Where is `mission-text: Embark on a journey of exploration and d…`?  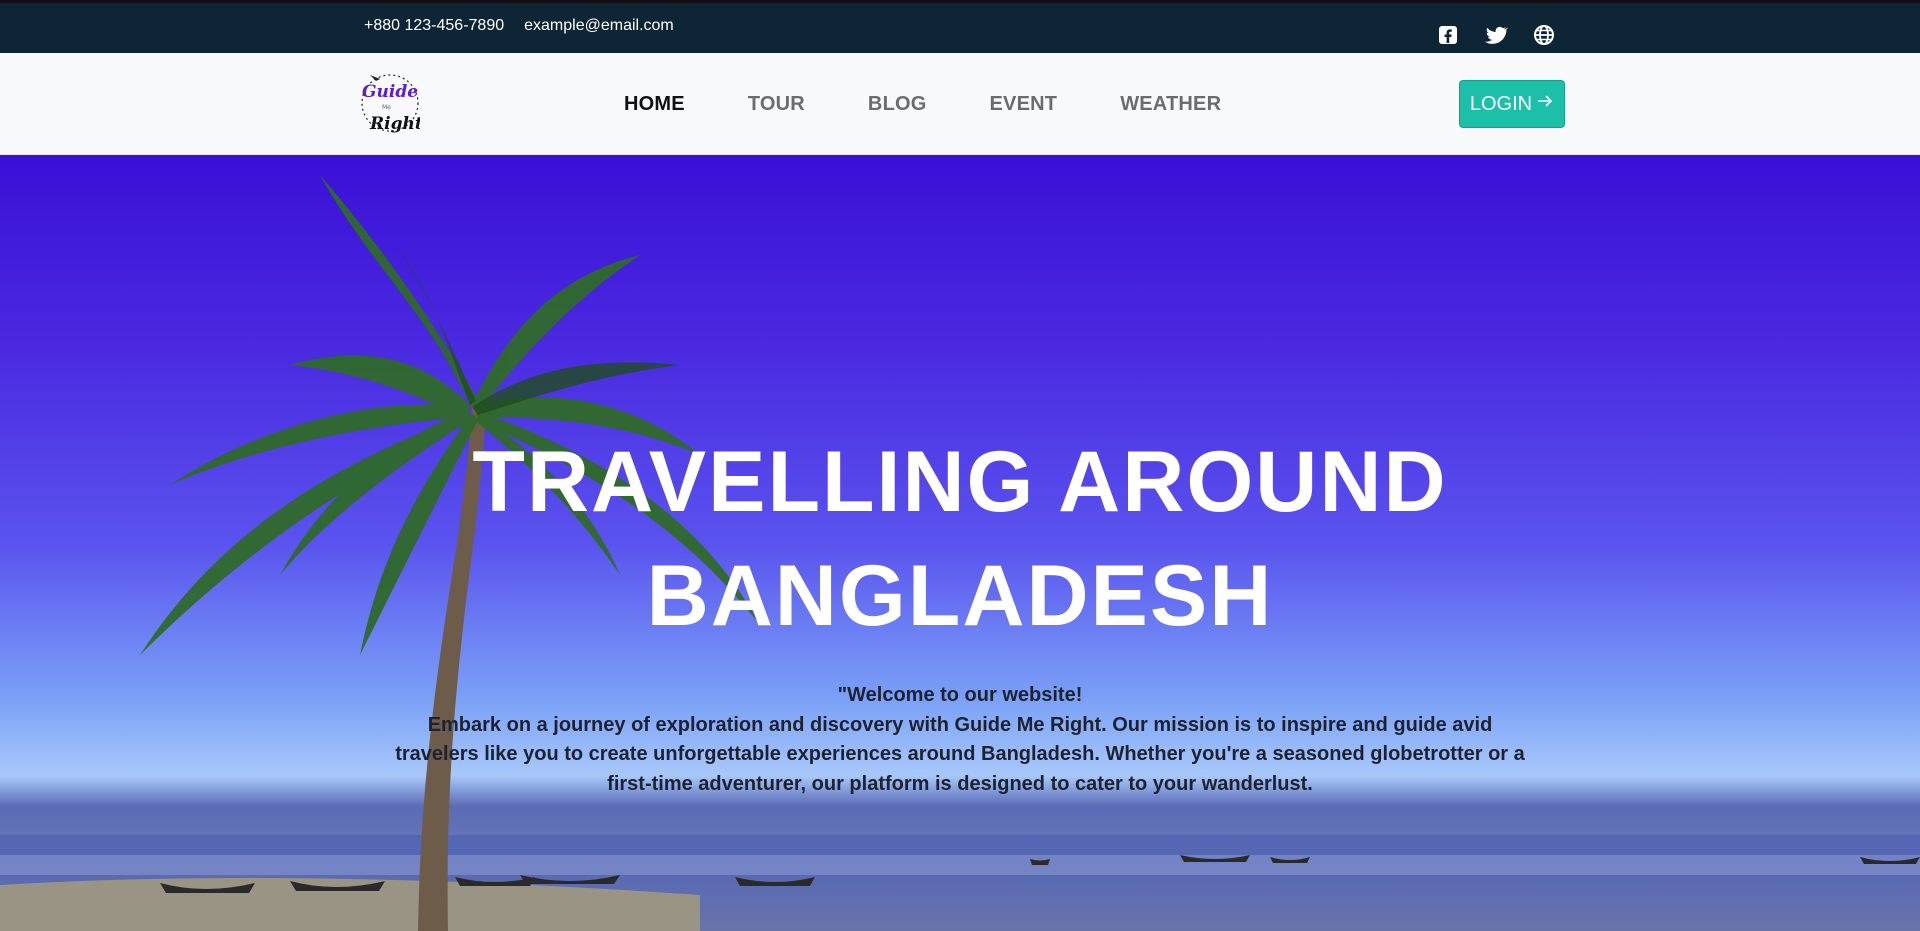 mission-text: Embark on a journey of exploration and d… is located at coordinates (960, 754).